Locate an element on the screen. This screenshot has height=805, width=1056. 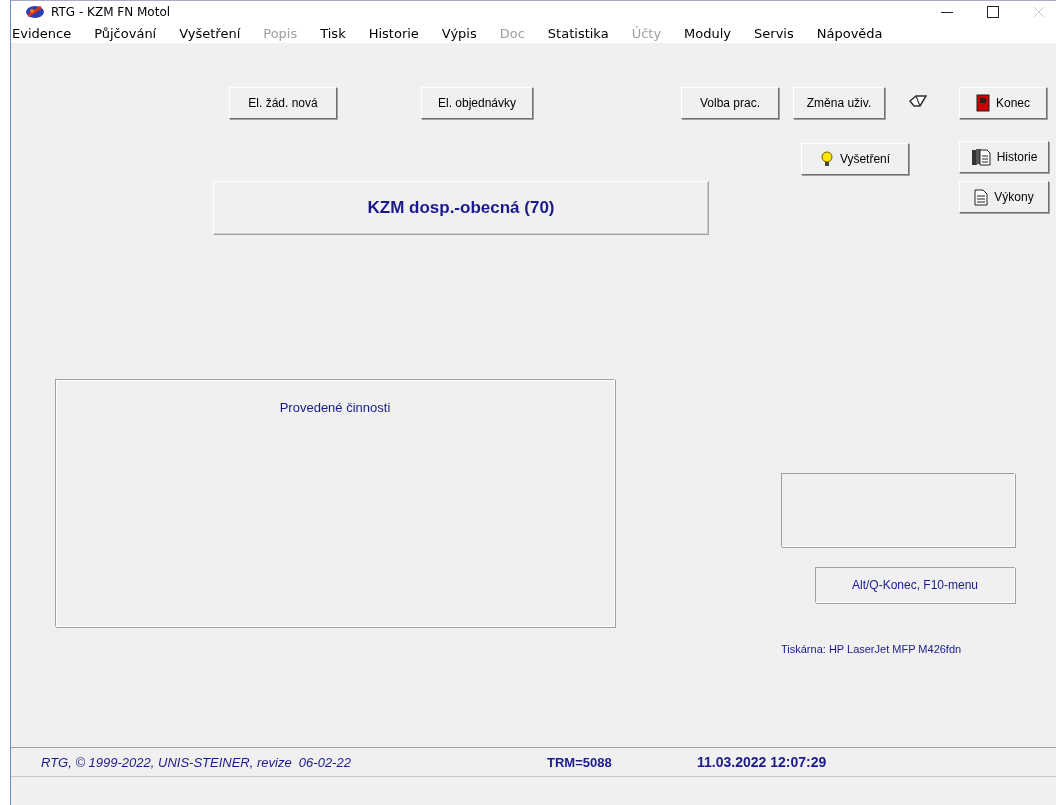
eraser-icon is located at coordinates (918, 101).